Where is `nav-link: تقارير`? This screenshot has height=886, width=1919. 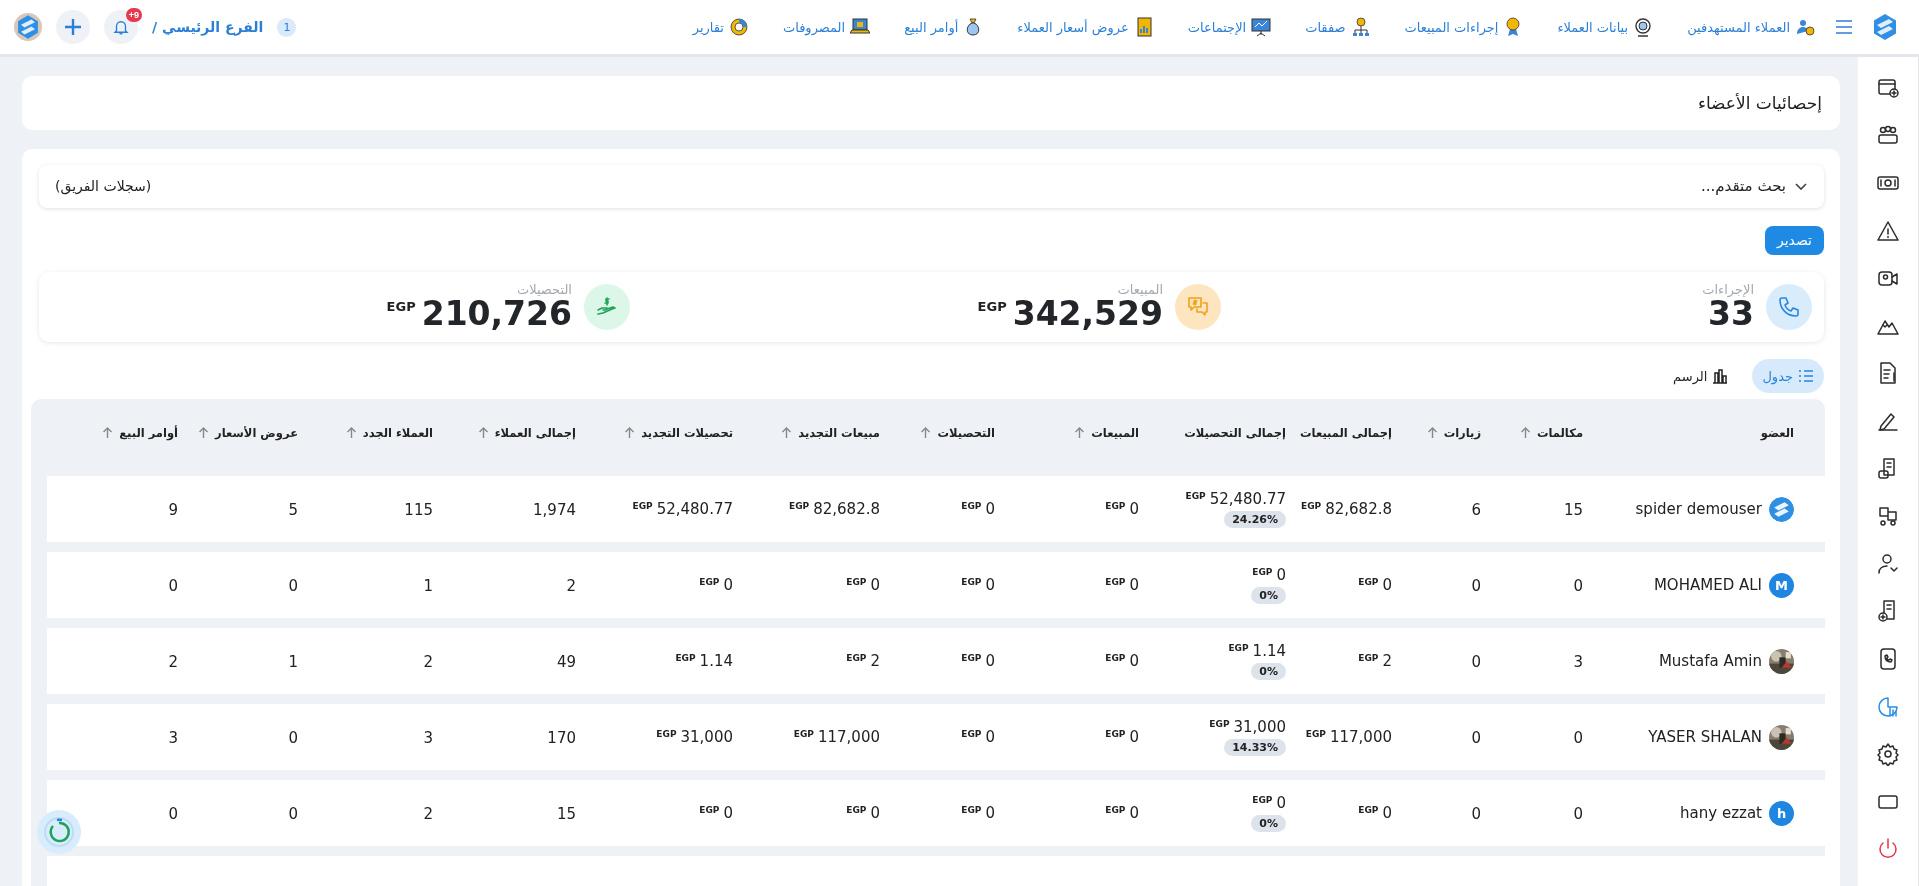 nav-link: تقارير is located at coordinates (720, 27).